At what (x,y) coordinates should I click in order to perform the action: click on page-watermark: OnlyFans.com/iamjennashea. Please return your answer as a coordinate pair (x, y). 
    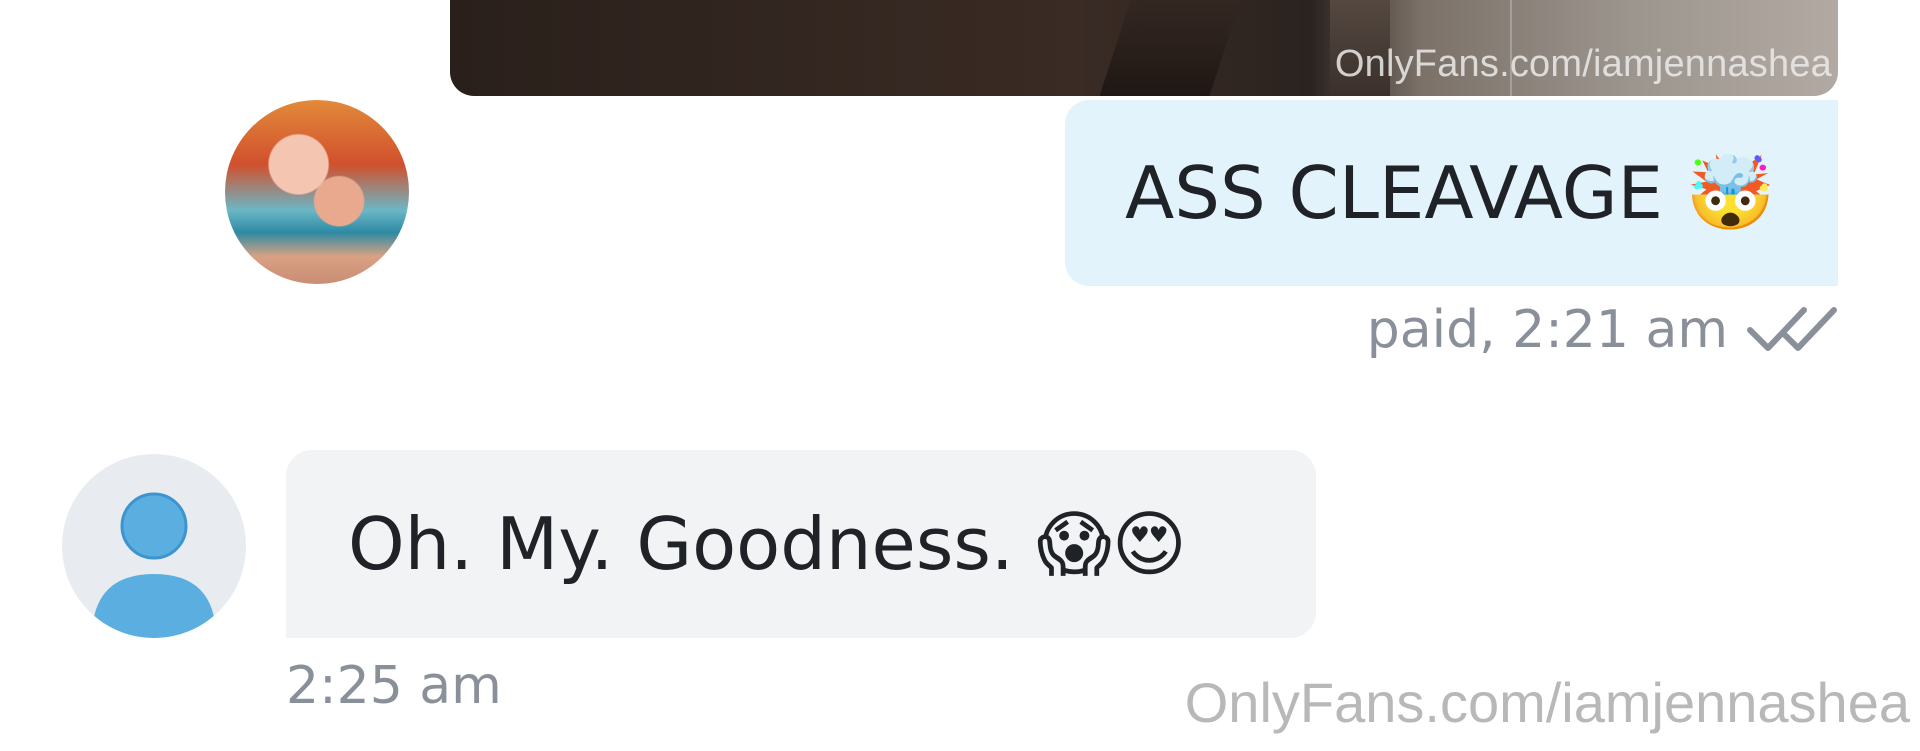
    Looking at the image, I should click on (1547, 702).